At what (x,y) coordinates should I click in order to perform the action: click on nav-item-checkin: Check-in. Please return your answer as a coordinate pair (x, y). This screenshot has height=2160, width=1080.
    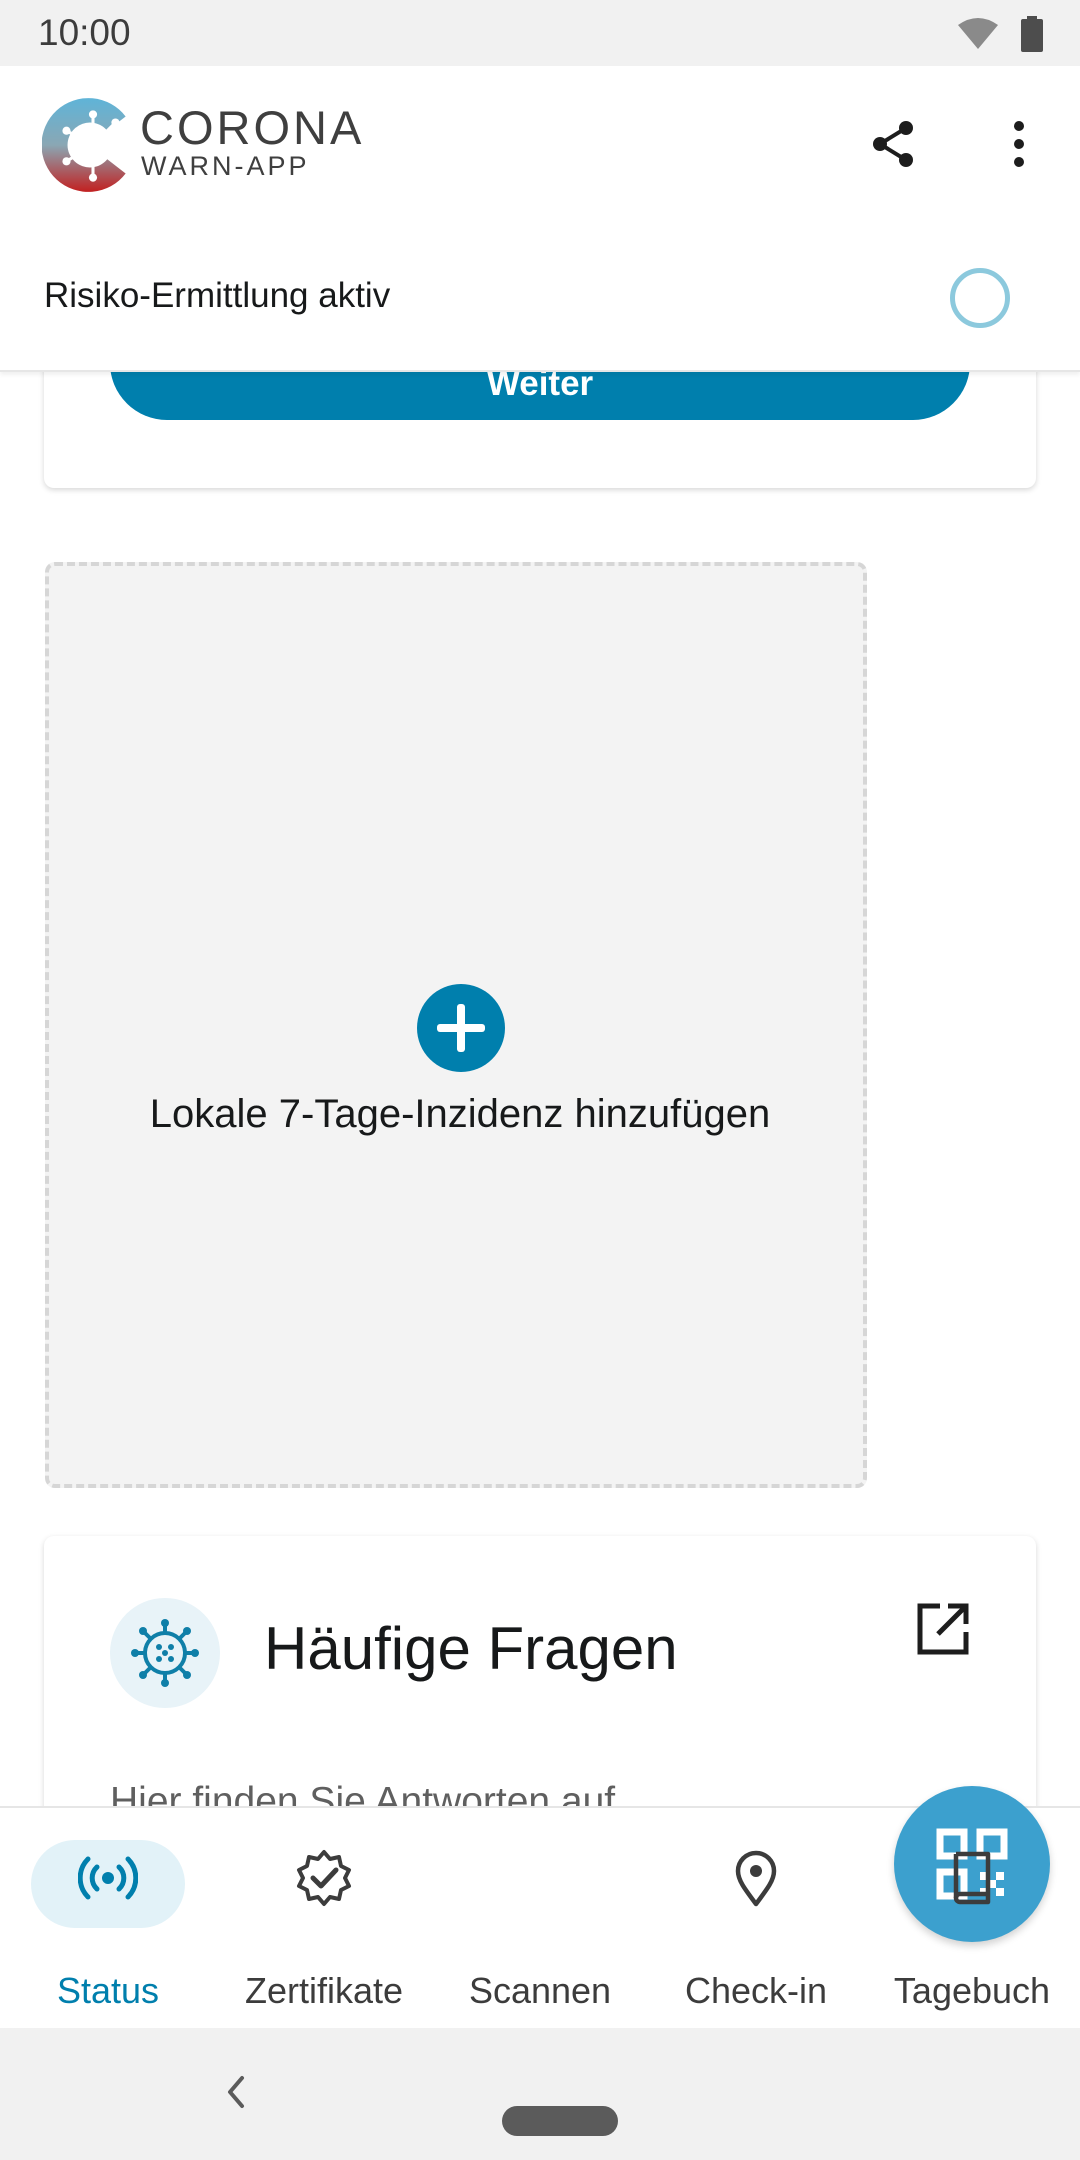
    Looking at the image, I should click on (756, 1919).